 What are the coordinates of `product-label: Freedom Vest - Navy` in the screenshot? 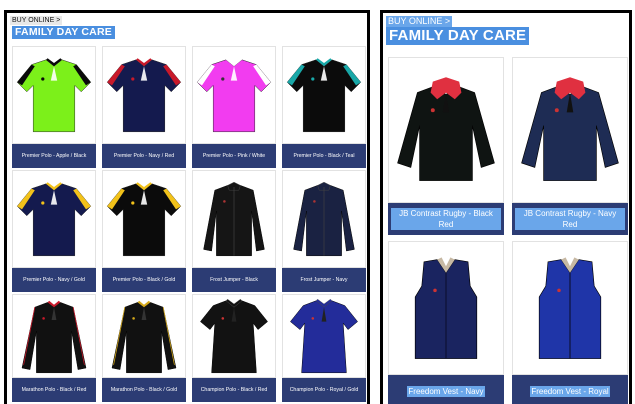 It's located at (446, 389).